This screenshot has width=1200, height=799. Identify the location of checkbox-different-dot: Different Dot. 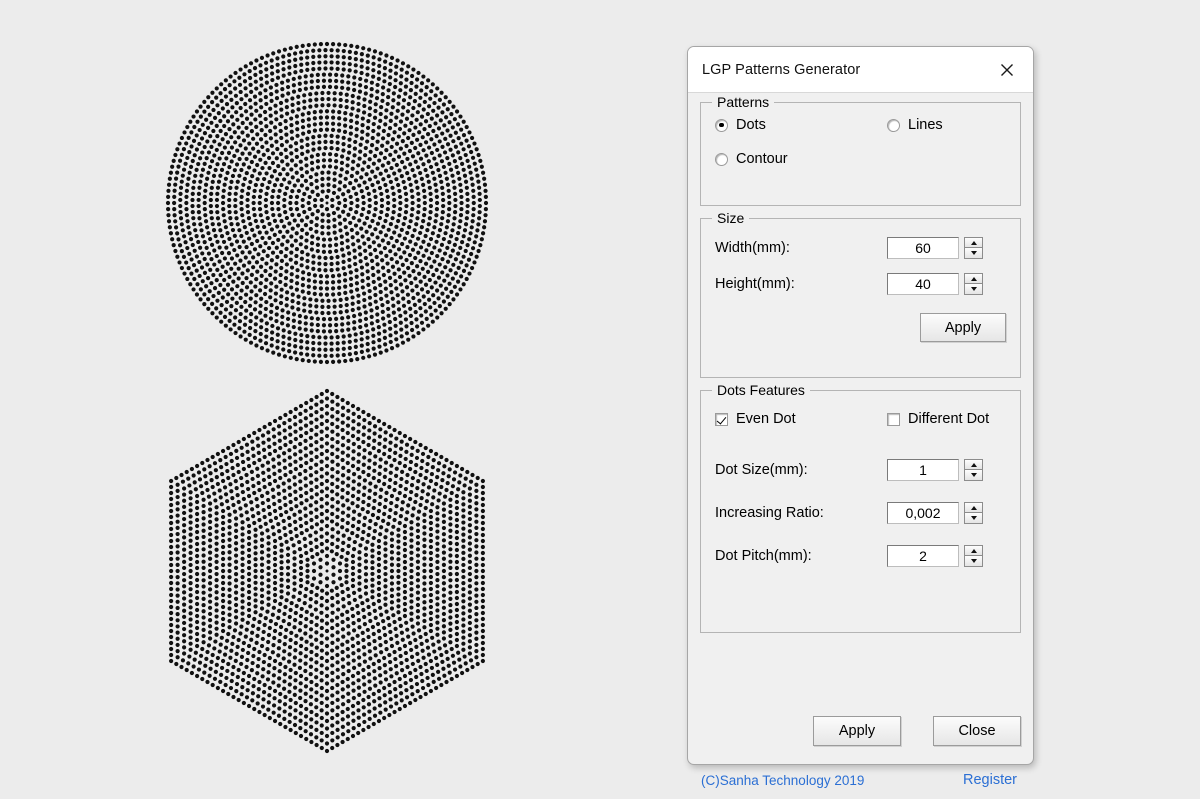
(938, 419).